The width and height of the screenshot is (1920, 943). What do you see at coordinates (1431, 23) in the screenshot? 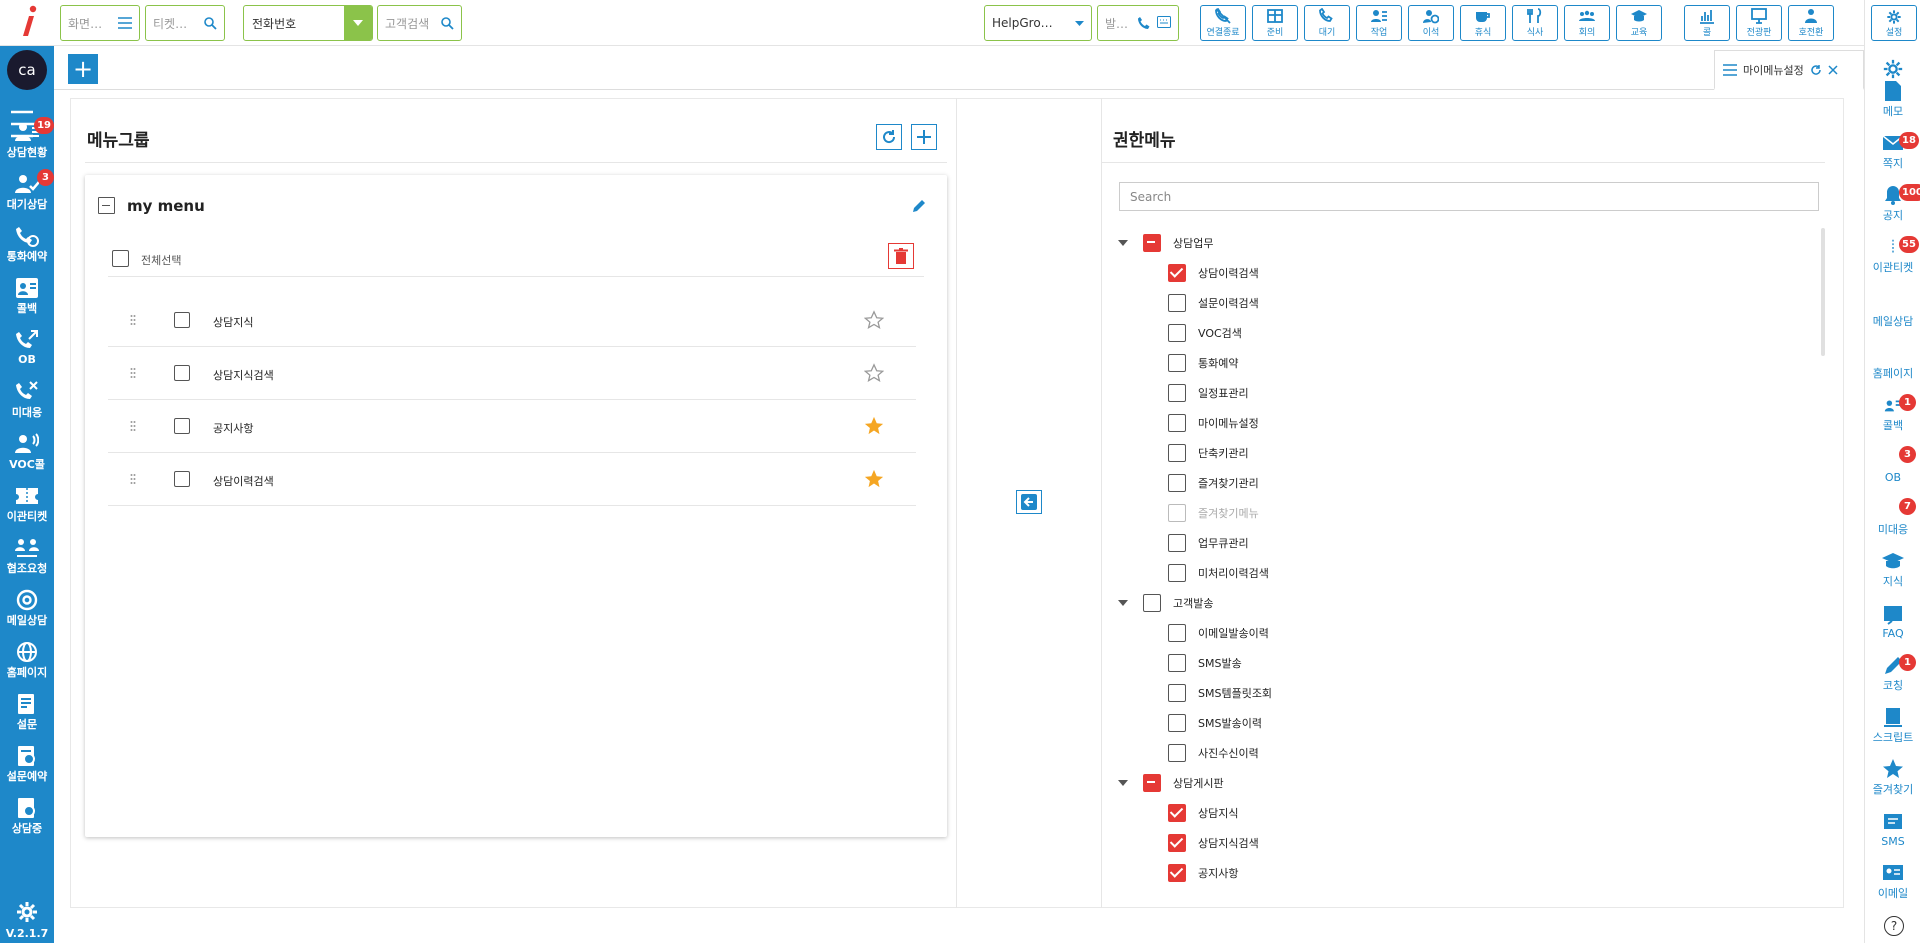
I see `toolbar-button-5: 이석` at bounding box center [1431, 23].